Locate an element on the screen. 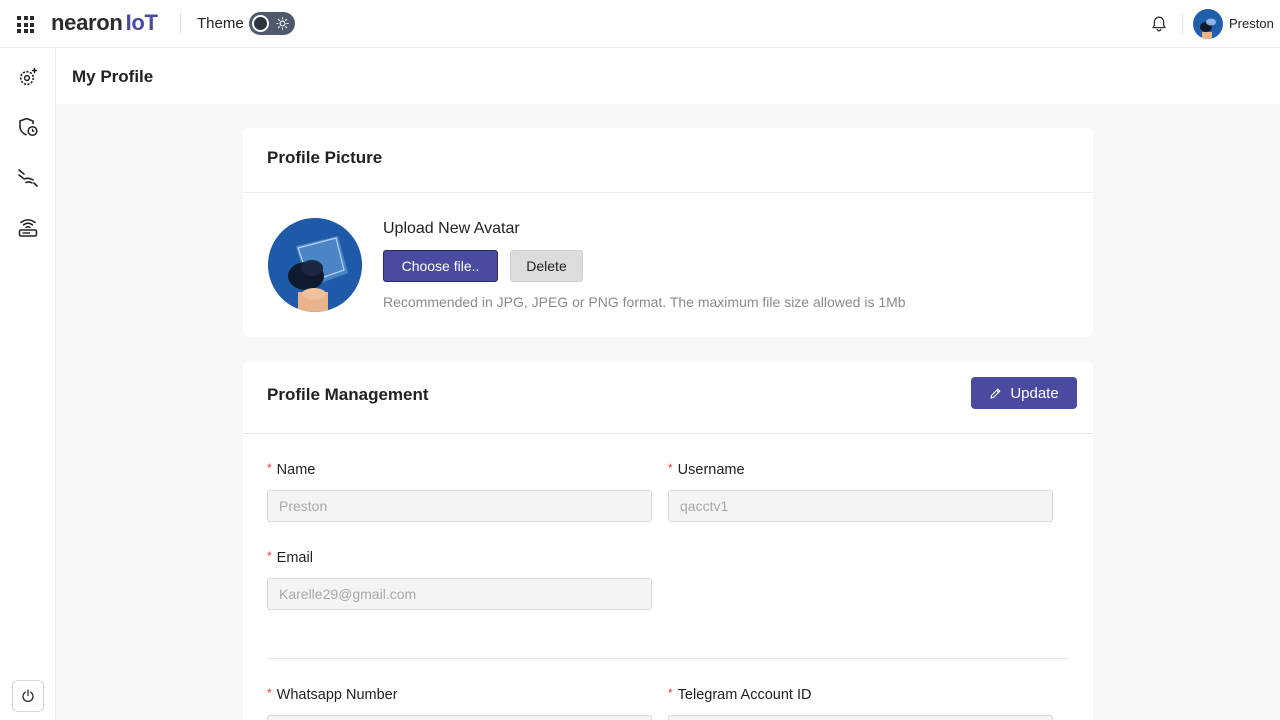 Image resolution: width=1280 pixels, height=720 pixels. username-field is located at coordinates (860, 506).